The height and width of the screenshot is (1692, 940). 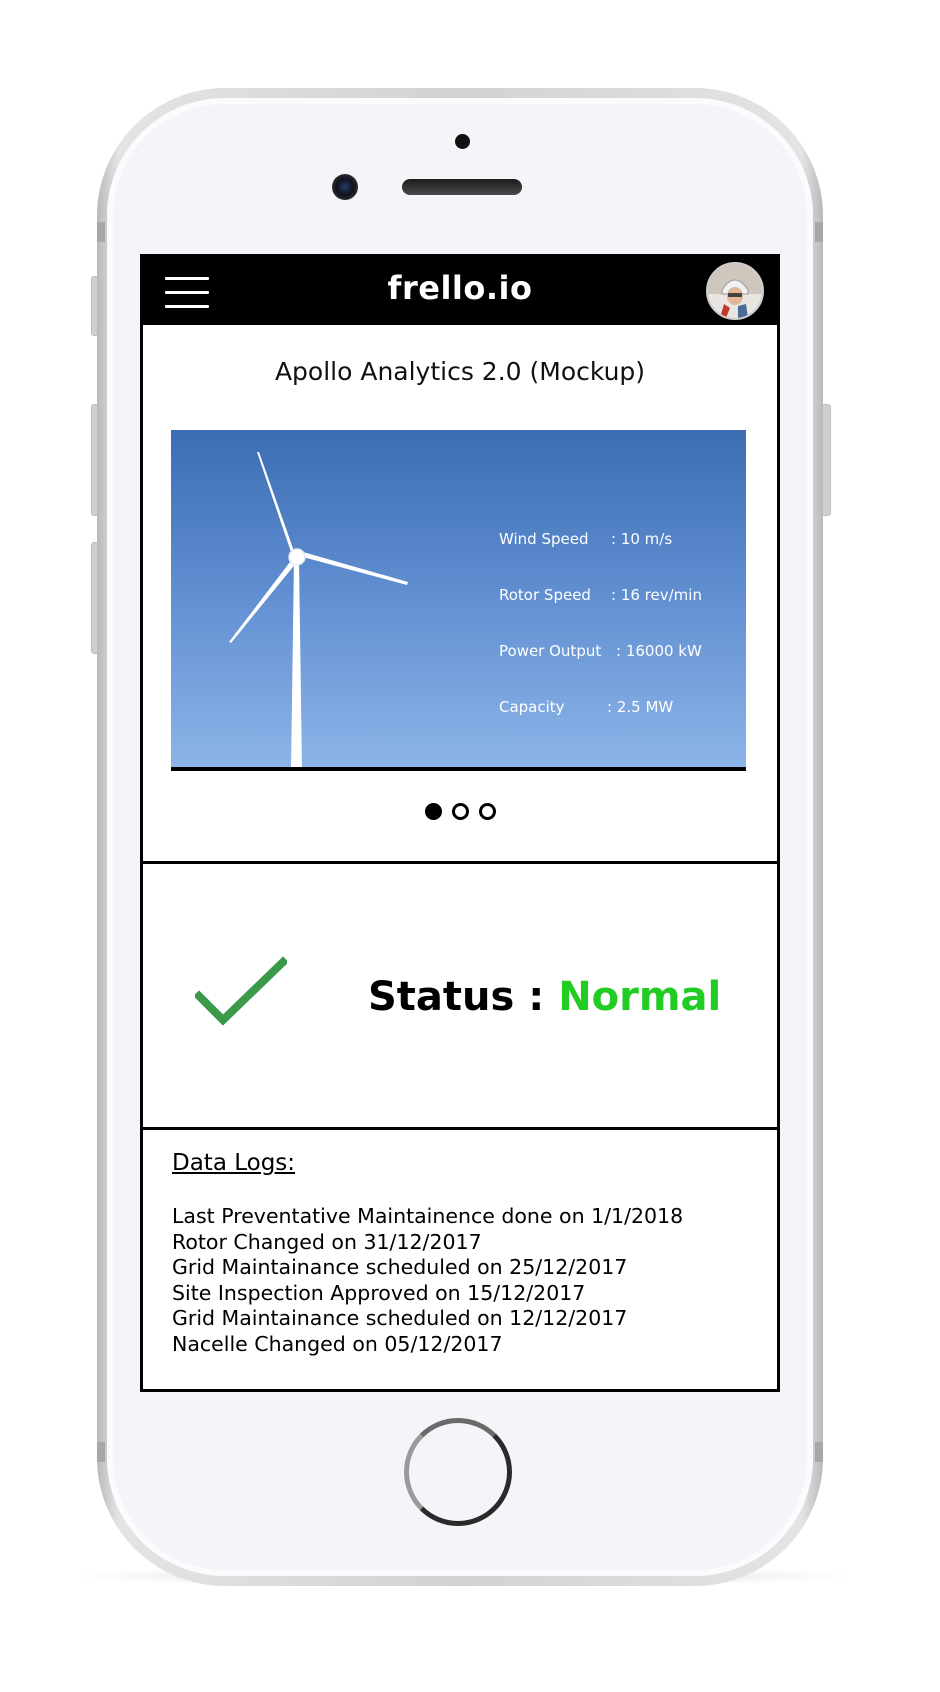 What do you see at coordinates (656, 595) in the screenshot?
I see `stat-value: : 16 rev/min` at bounding box center [656, 595].